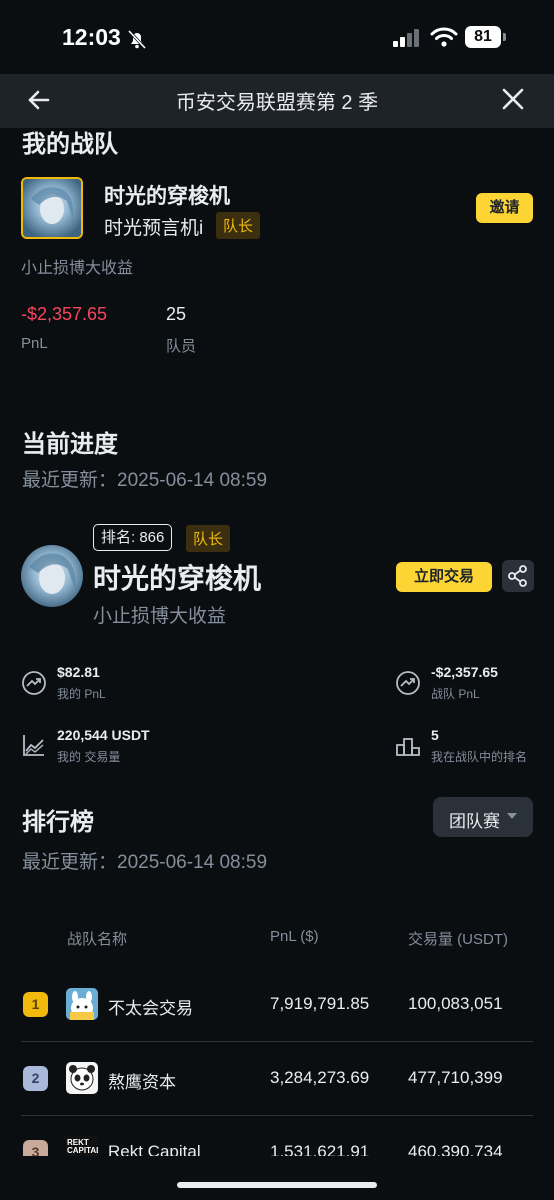 Image resolution: width=554 pixels, height=1200 pixels. What do you see at coordinates (479, 757) in the screenshot?
I see `my-rank-label: 我在战队中的排名` at bounding box center [479, 757].